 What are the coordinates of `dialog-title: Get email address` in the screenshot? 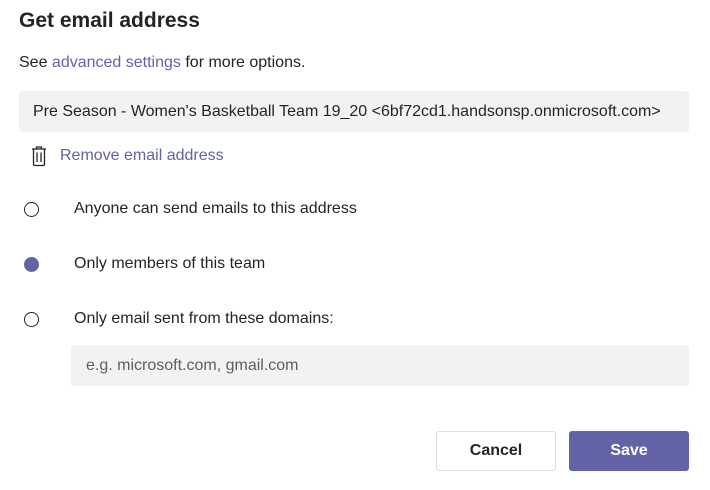 It's located at (109, 20).